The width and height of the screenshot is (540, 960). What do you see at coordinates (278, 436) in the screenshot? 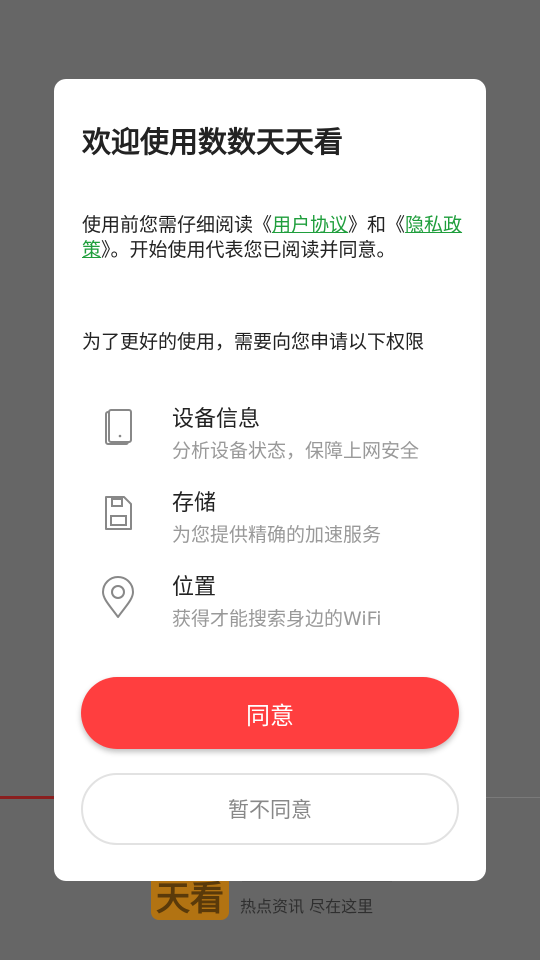
I see `permission-item-device: 设备信息 分析设备状态，保障上网安全` at bounding box center [278, 436].